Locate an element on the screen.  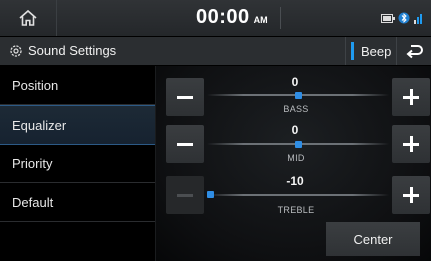
bass-increase-button is located at coordinates (411, 97).